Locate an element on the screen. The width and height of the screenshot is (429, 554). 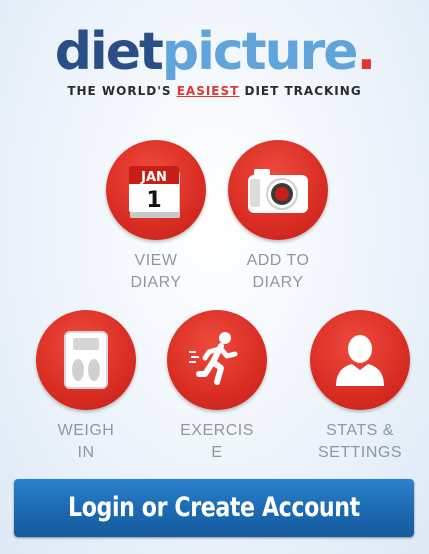
app-logo: dietpicture. is located at coordinates (214, 52).